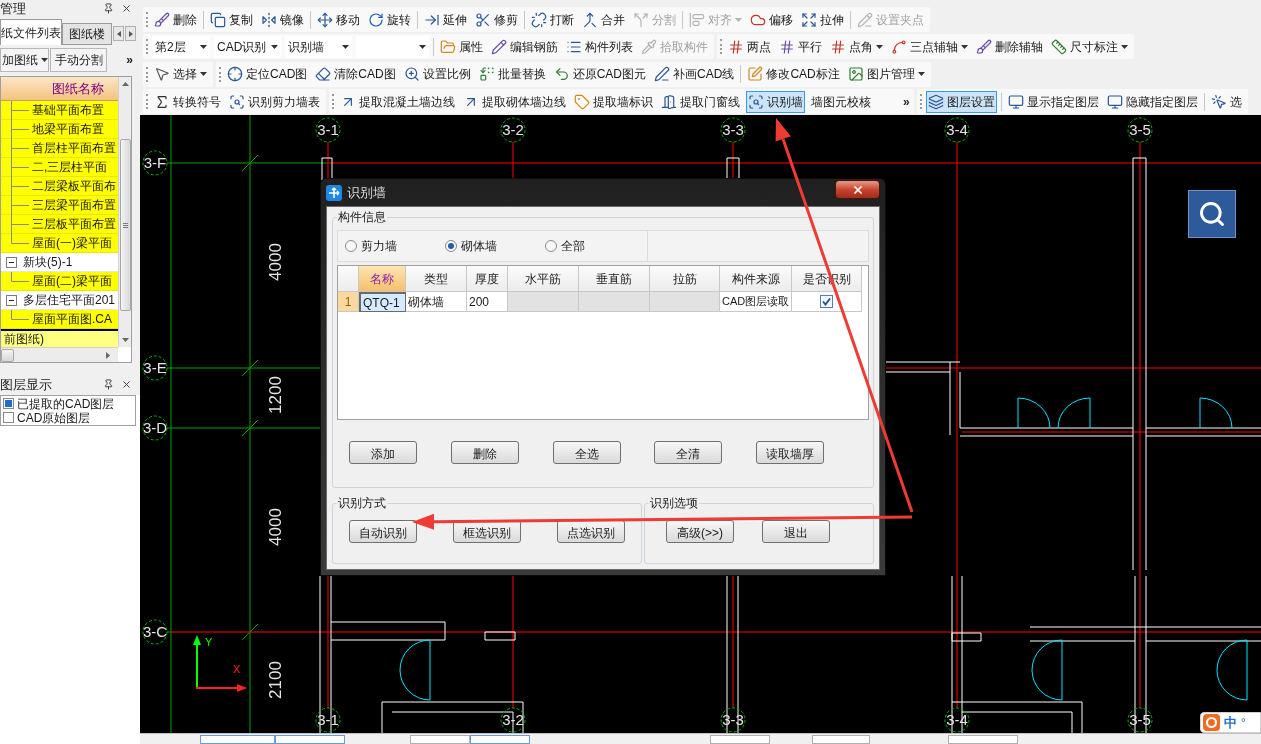  Describe the element at coordinates (929, 46) in the screenshot. I see `toolbar-button: 三点辅轴` at that location.